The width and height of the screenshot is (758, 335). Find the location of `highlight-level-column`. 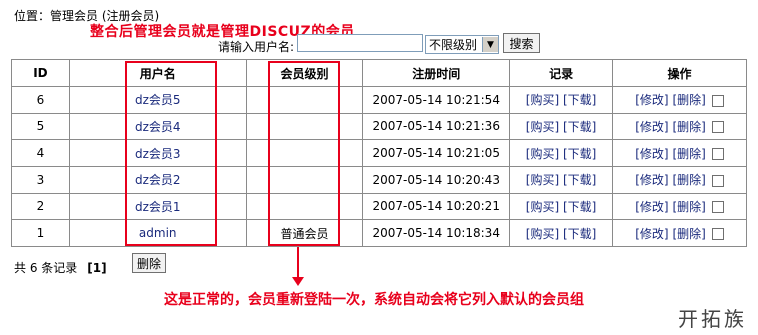

highlight-level-column is located at coordinates (304, 153).